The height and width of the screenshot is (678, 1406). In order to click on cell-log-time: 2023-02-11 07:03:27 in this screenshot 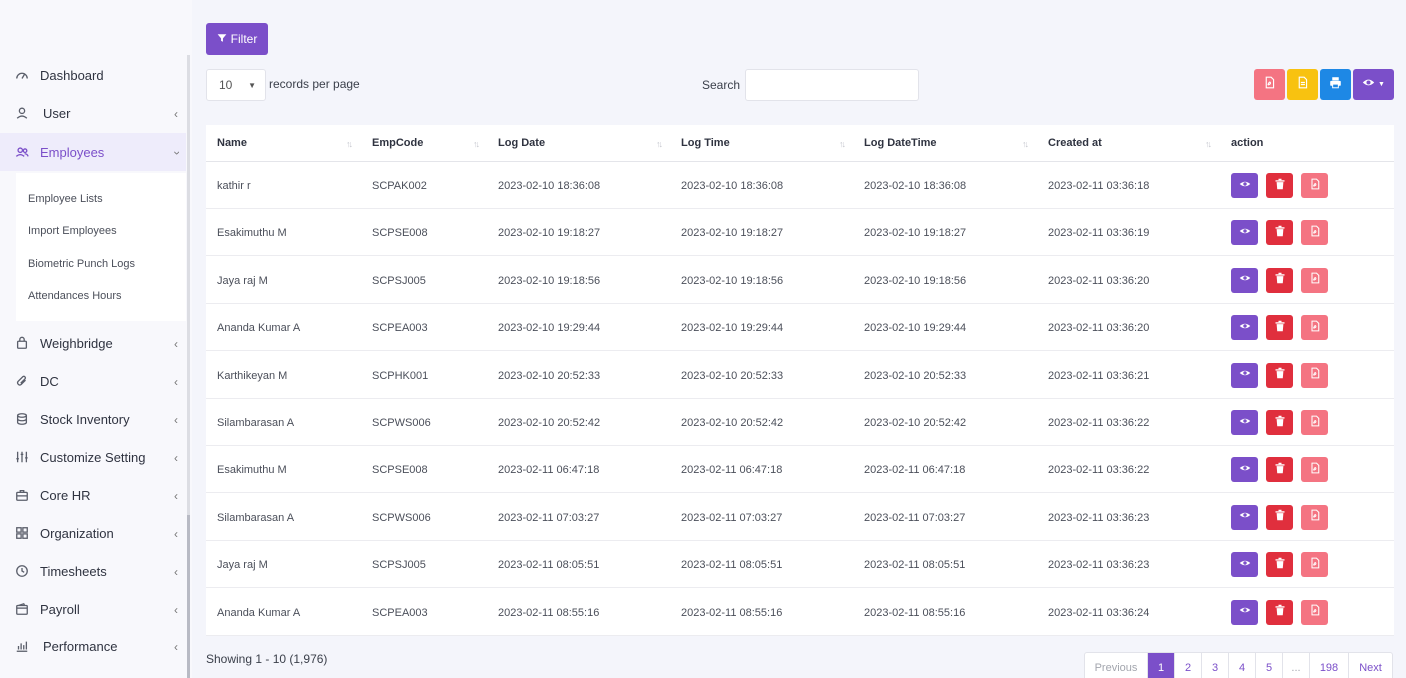, I will do `click(732, 517)`.